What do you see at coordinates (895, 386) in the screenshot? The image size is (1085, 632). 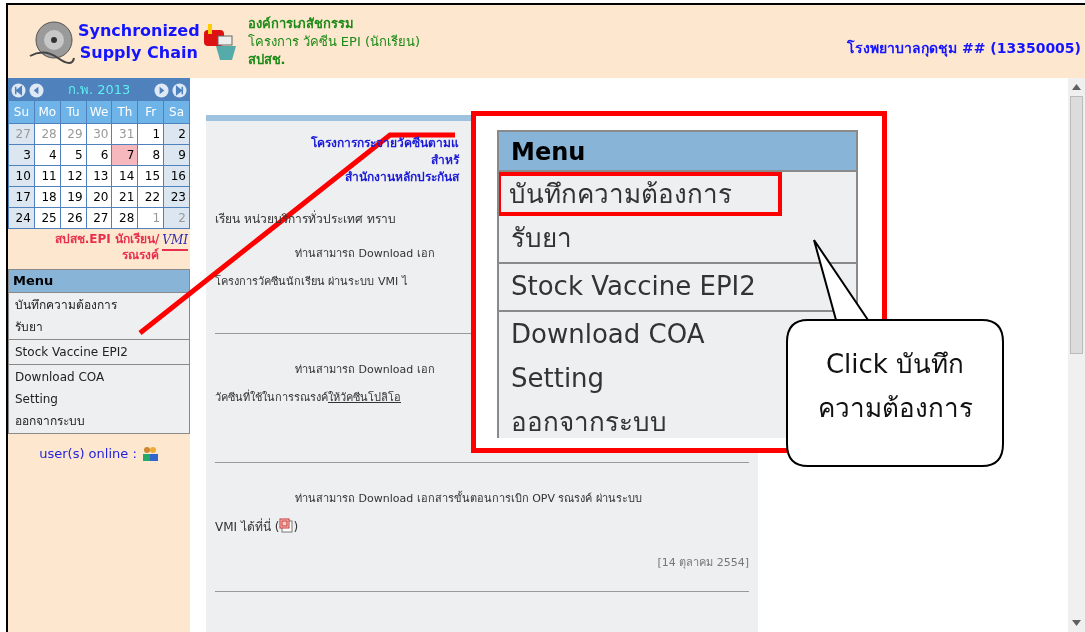 I see `callout-text: Click บันทึก ความต้องการ` at bounding box center [895, 386].